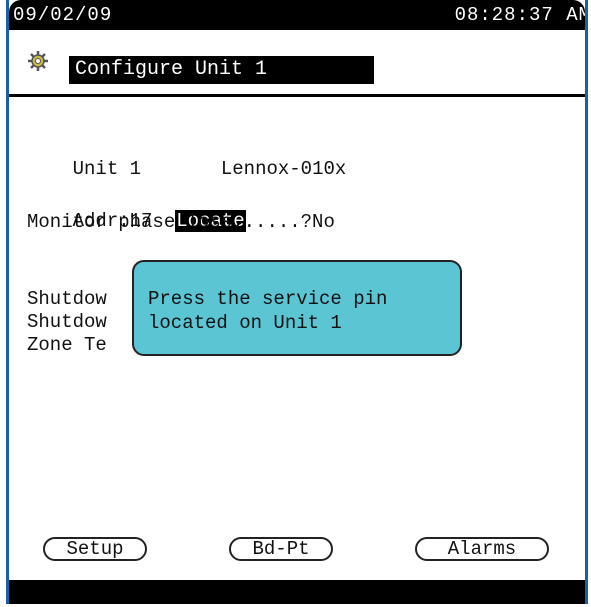 This screenshot has width=591, height=607. Describe the element at coordinates (482, 549) in the screenshot. I see `alarms-button: Alarms` at that location.